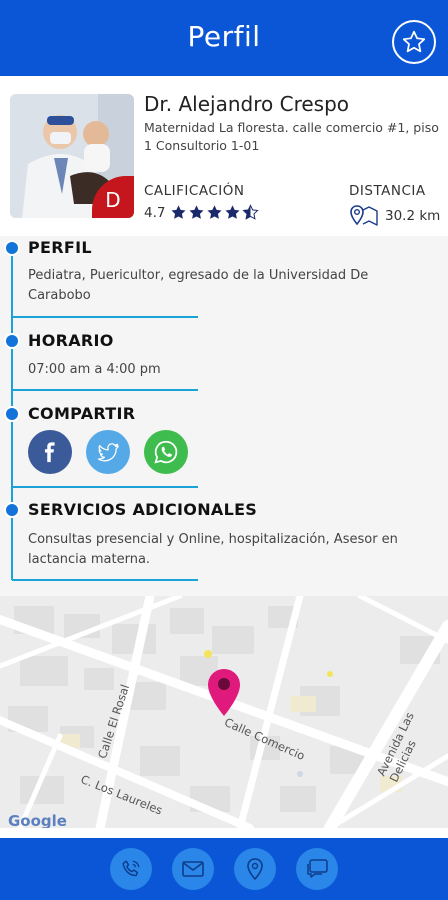 The height and width of the screenshot is (900, 448). I want to click on section-title-compartir: COMPARTIR, so click(82, 413).